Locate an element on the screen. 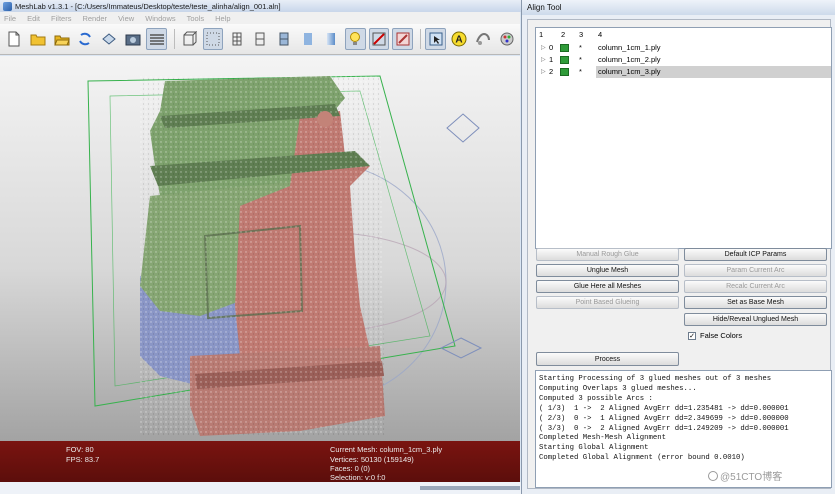 The image size is (835, 494). menu-windows: Windows is located at coordinates (160, 18).